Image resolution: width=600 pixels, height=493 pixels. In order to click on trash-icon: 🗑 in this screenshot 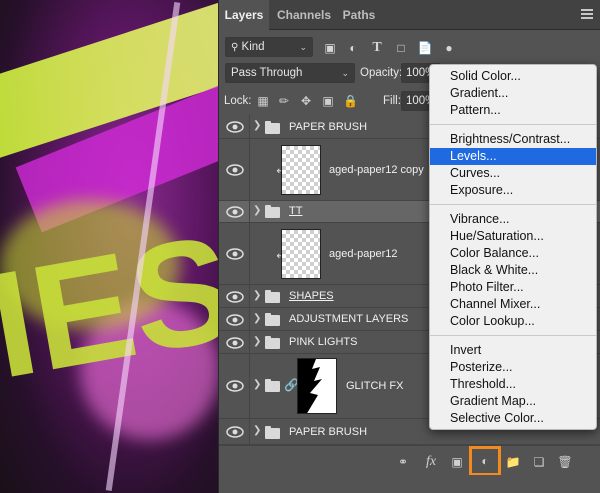, I will do `click(565, 462)`.